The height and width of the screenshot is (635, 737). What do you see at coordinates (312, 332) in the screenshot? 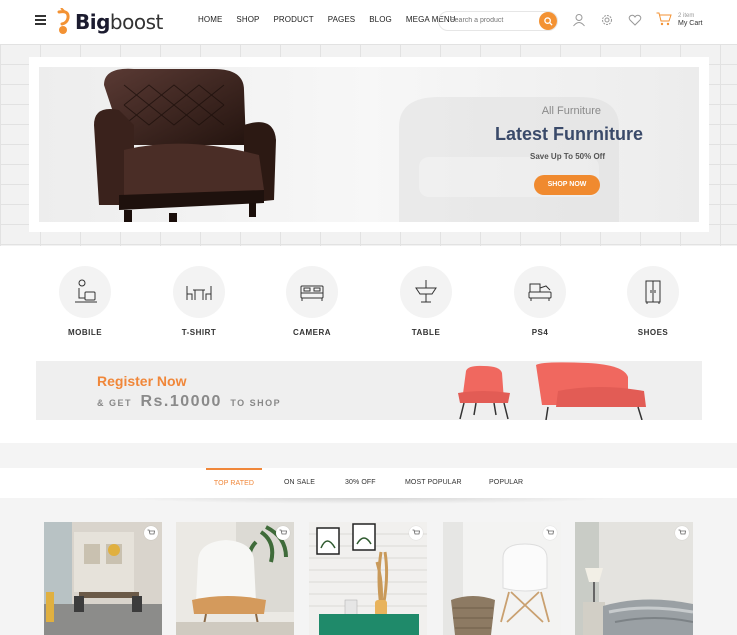
I see `category-label: CAMERA` at bounding box center [312, 332].